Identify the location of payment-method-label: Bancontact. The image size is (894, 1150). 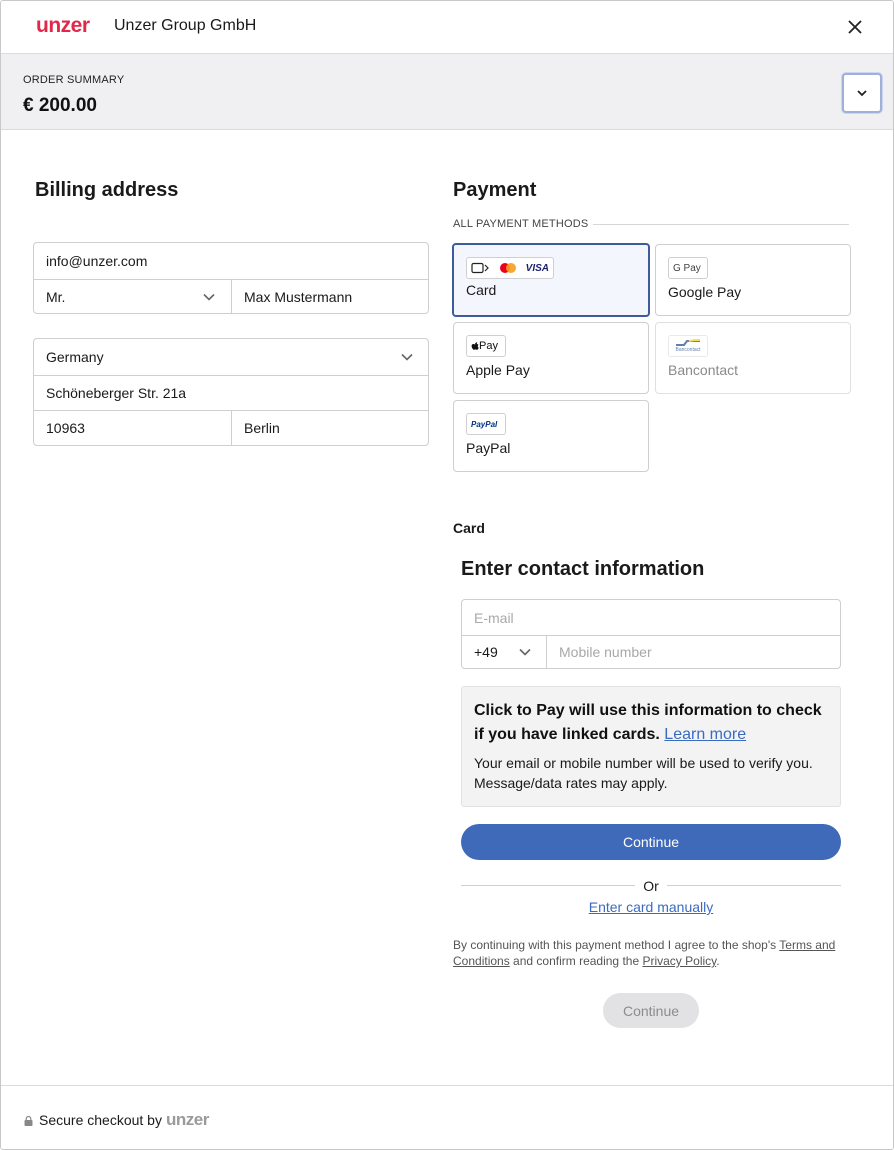
(703, 370).